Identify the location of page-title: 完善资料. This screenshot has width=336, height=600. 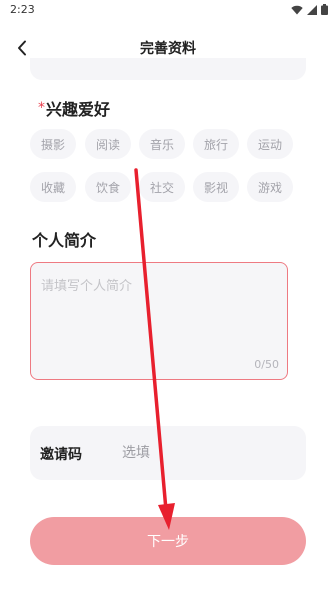
(168, 49).